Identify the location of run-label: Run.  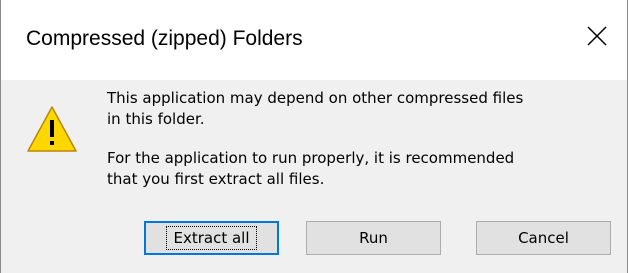
(373, 238).